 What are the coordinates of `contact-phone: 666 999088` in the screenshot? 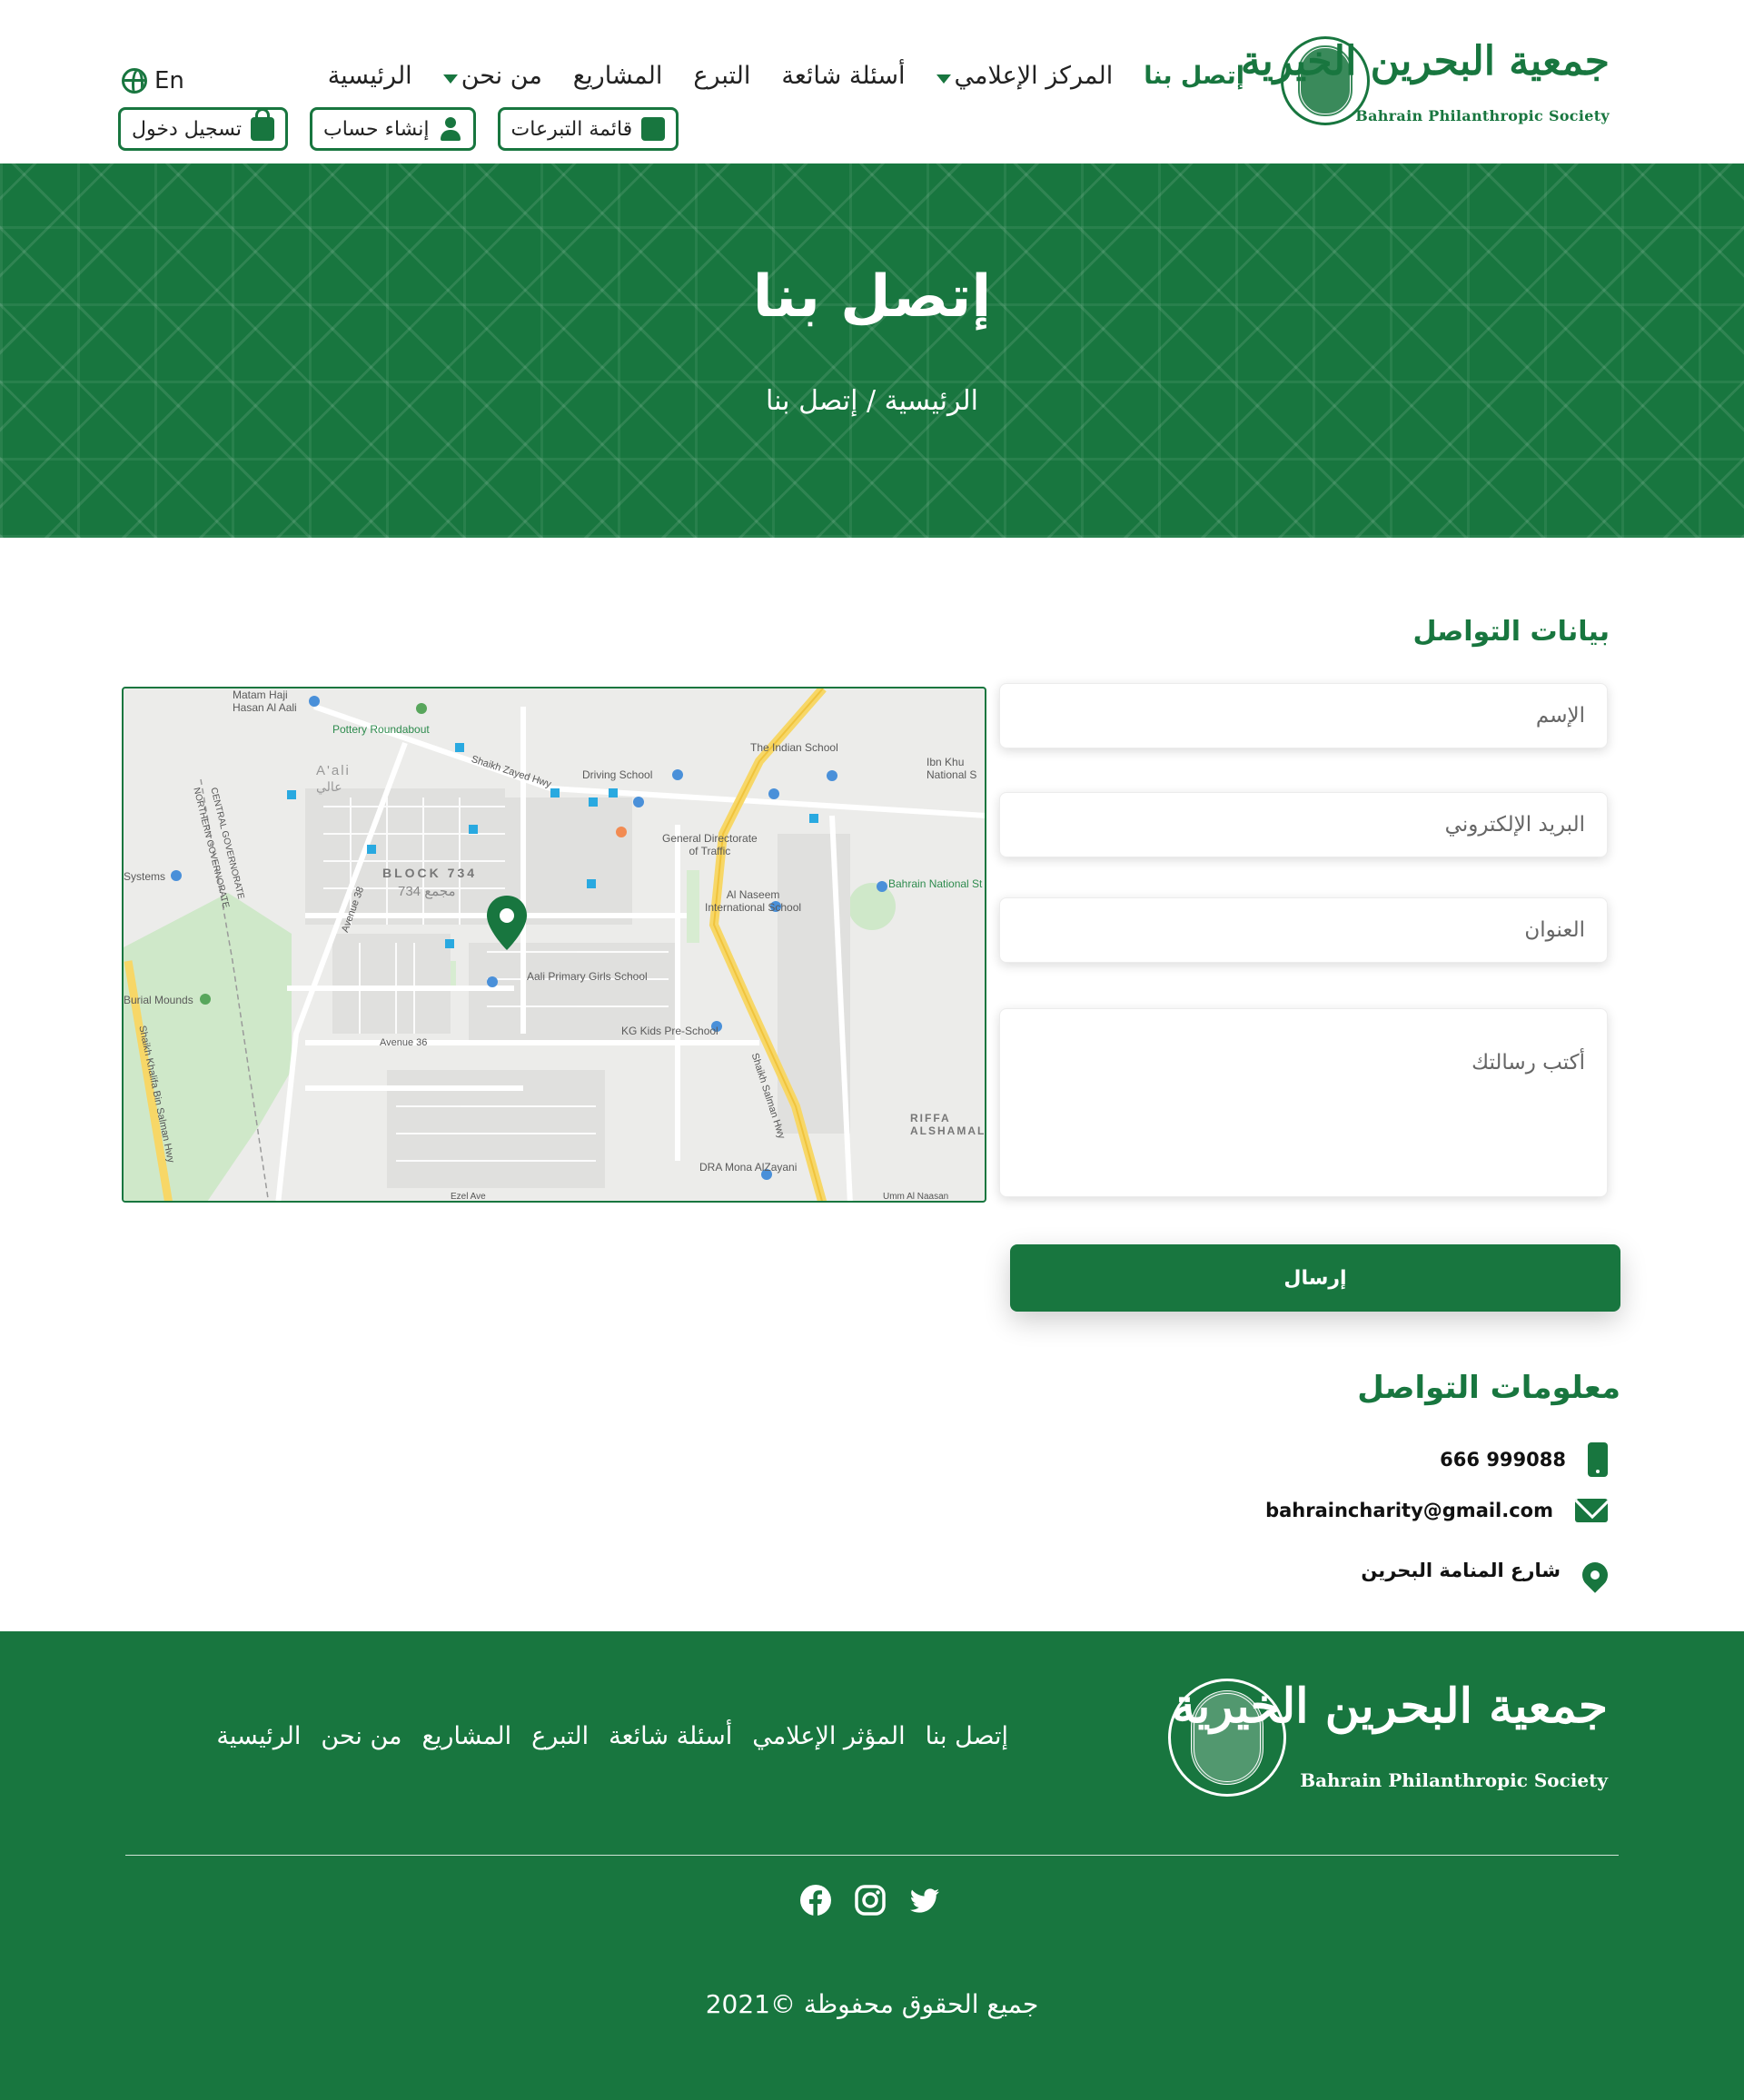 It's located at (1524, 1459).